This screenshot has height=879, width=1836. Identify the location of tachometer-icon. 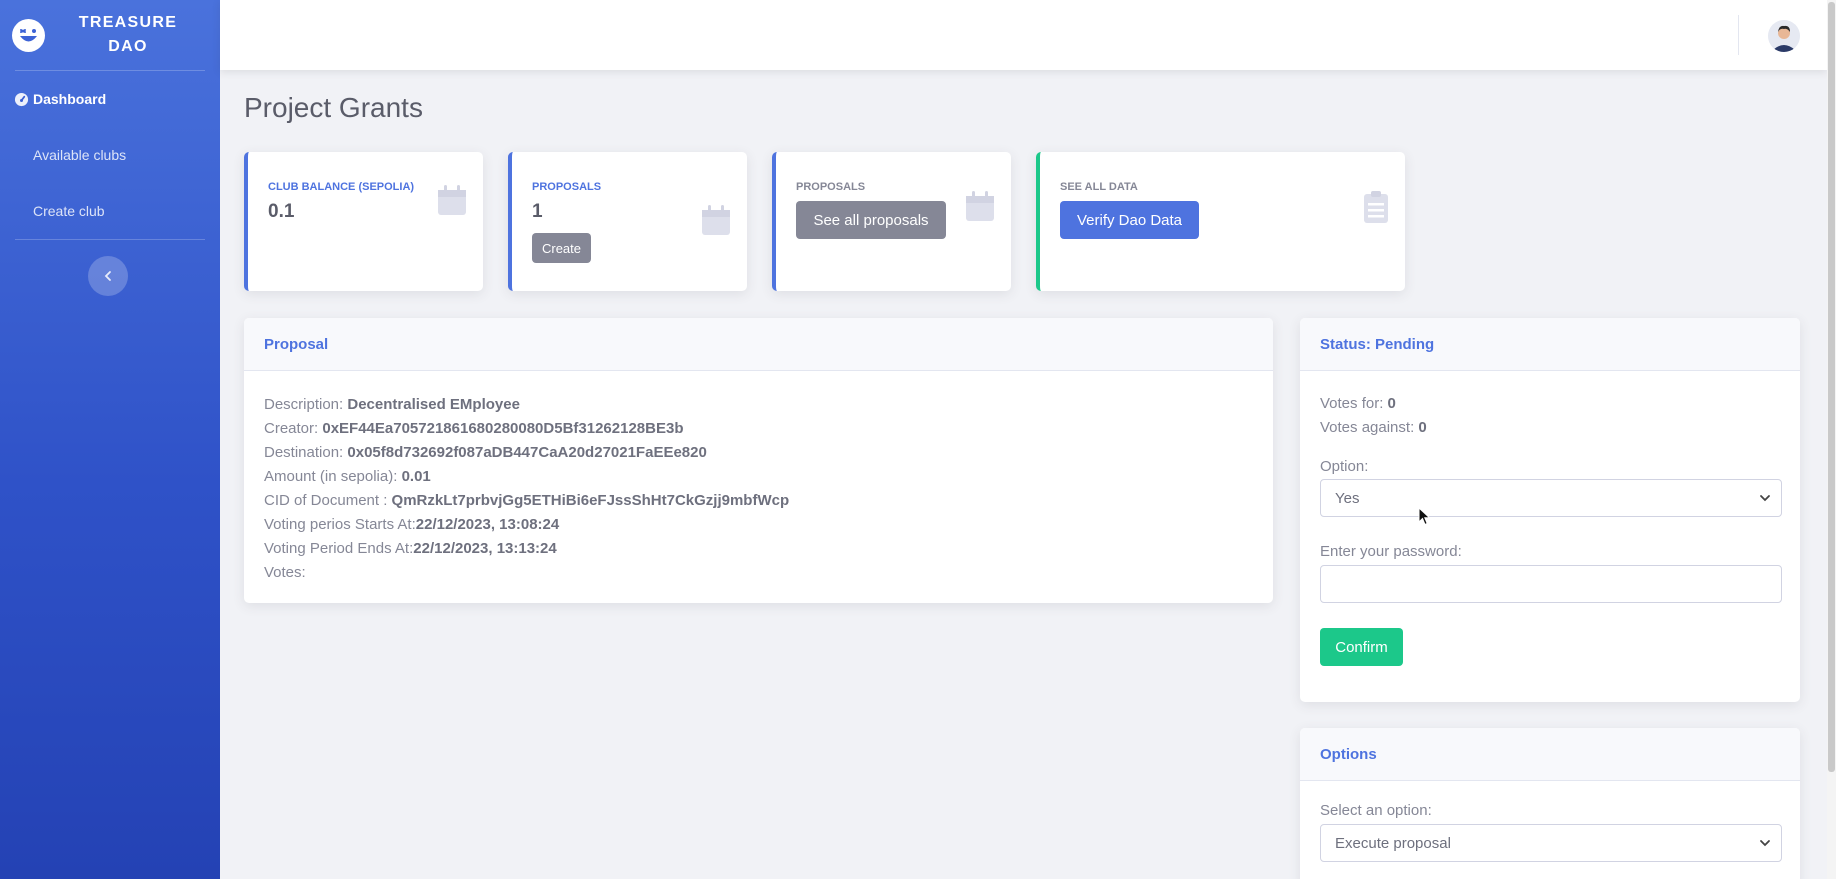
(21, 99).